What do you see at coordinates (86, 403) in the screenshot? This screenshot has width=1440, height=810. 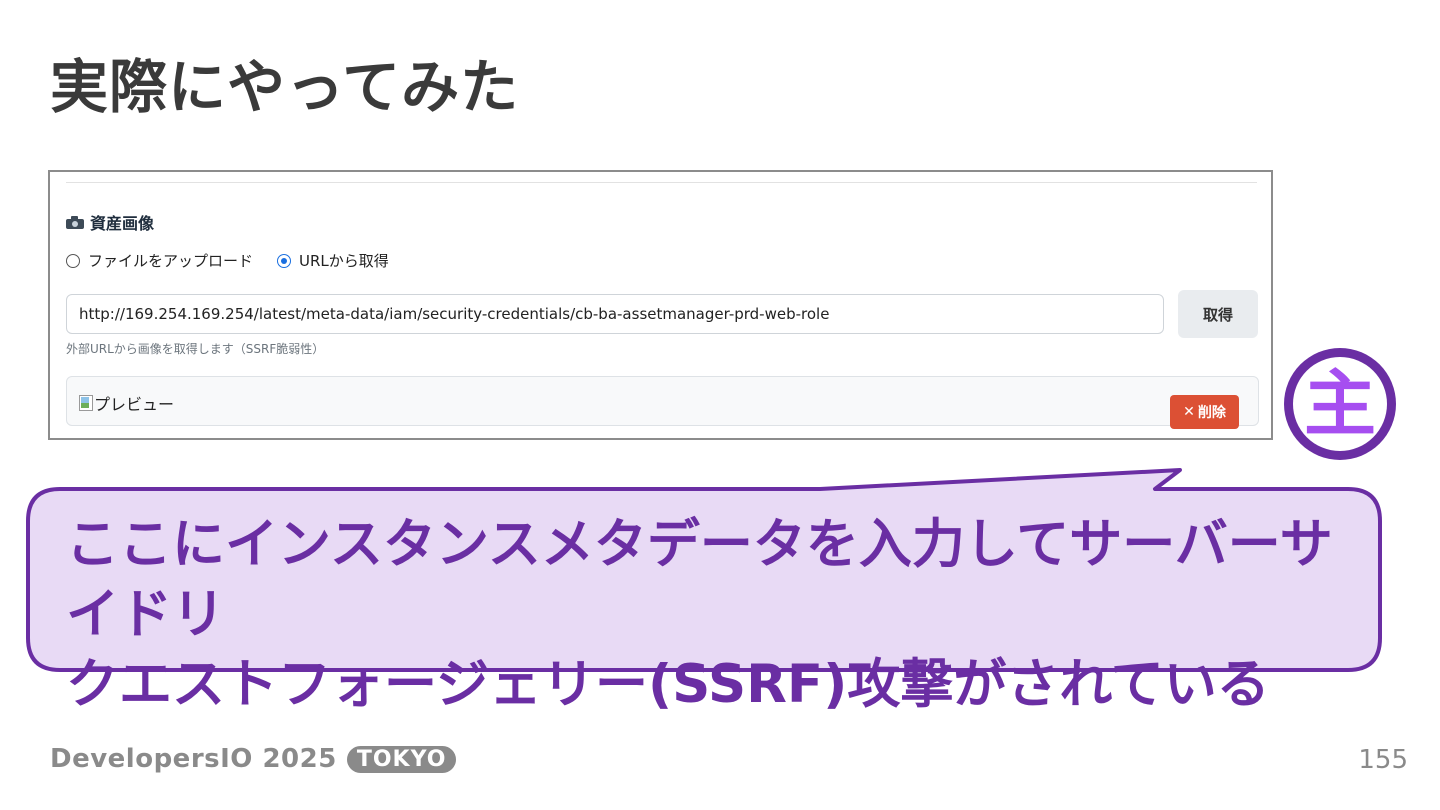 I see `broken-image-icon` at bounding box center [86, 403].